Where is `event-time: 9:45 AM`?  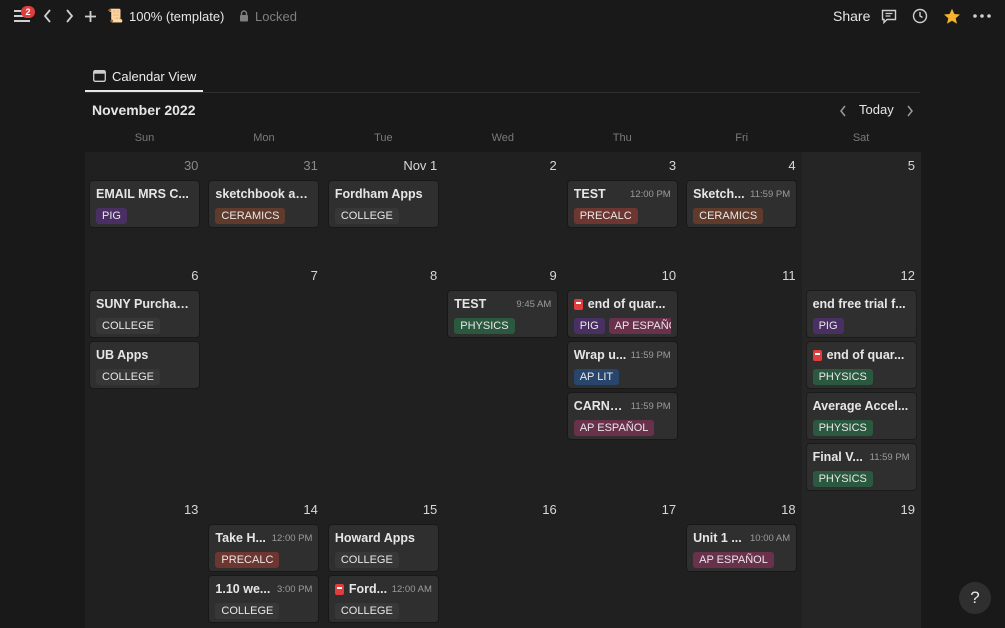
event-time: 9:45 AM is located at coordinates (534, 304).